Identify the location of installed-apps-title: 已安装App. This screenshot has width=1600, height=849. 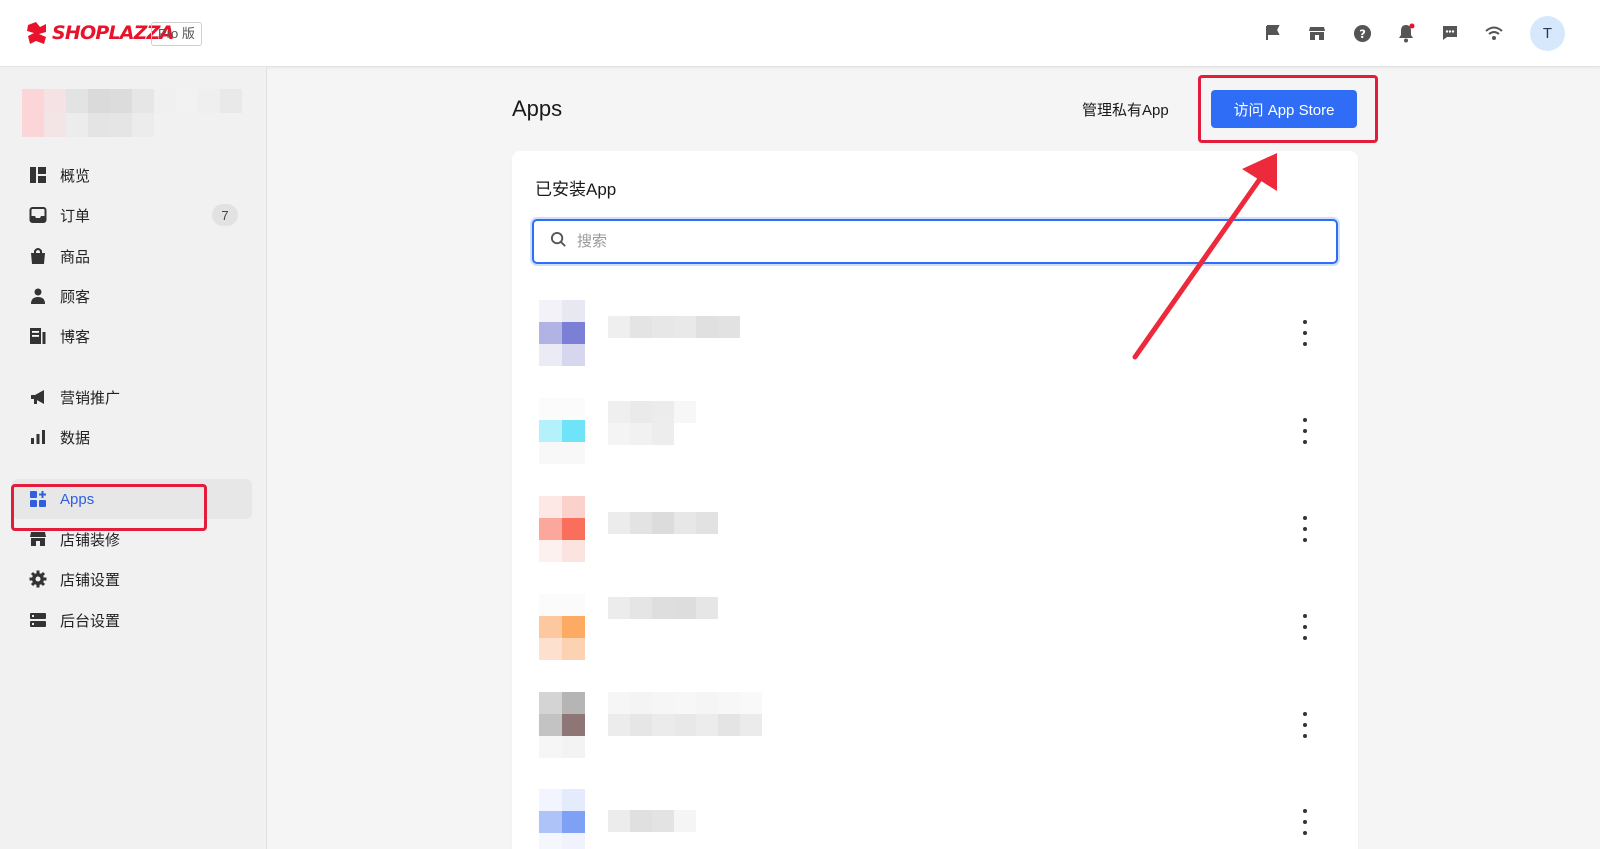
(576, 189).